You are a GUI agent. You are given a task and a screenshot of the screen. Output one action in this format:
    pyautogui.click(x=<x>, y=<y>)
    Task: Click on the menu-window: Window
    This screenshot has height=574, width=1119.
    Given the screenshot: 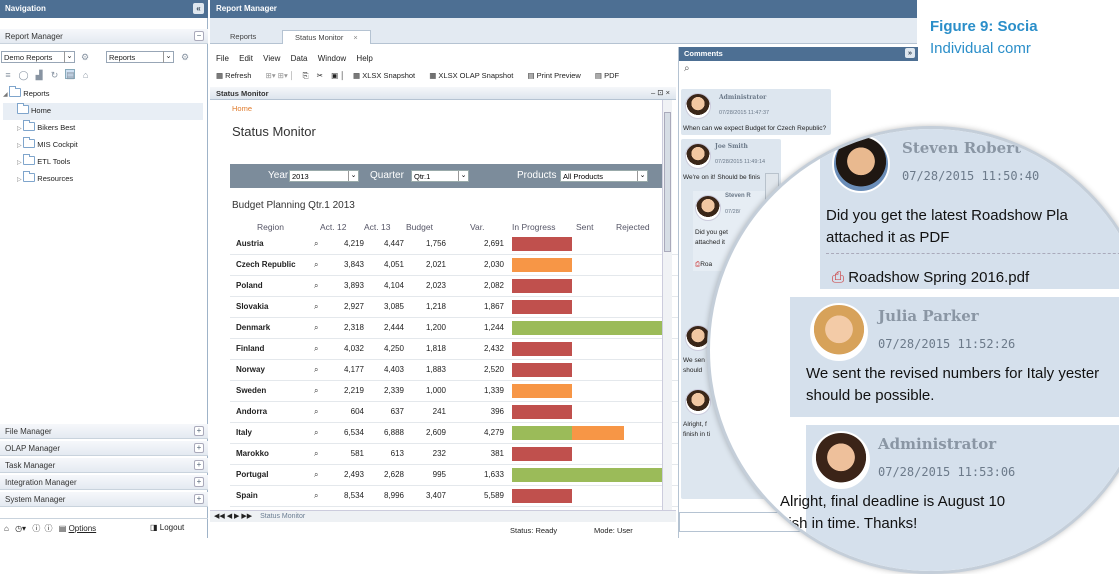 What is the action you would take?
    pyautogui.click(x=332, y=58)
    